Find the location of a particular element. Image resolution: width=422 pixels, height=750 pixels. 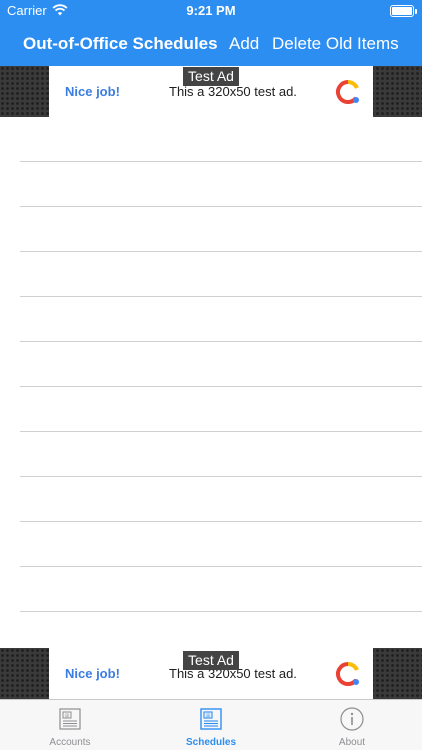

tab-label: Accounts is located at coordinates (70, 742).